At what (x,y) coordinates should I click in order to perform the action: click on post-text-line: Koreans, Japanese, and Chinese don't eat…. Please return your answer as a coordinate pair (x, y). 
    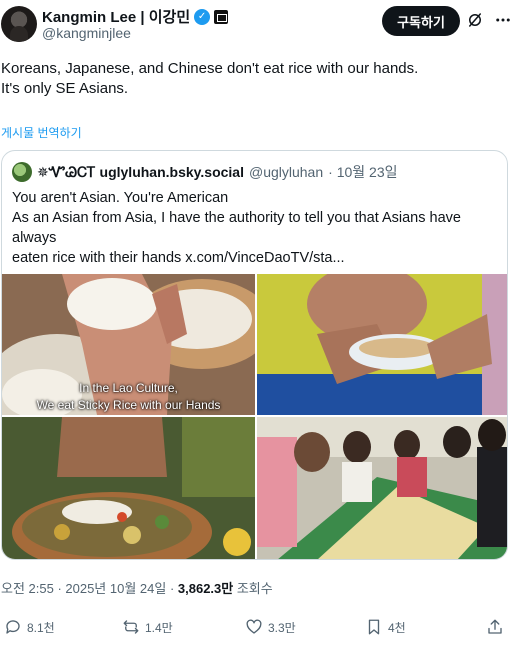
    Looking at the image, I should click on (210, 68).